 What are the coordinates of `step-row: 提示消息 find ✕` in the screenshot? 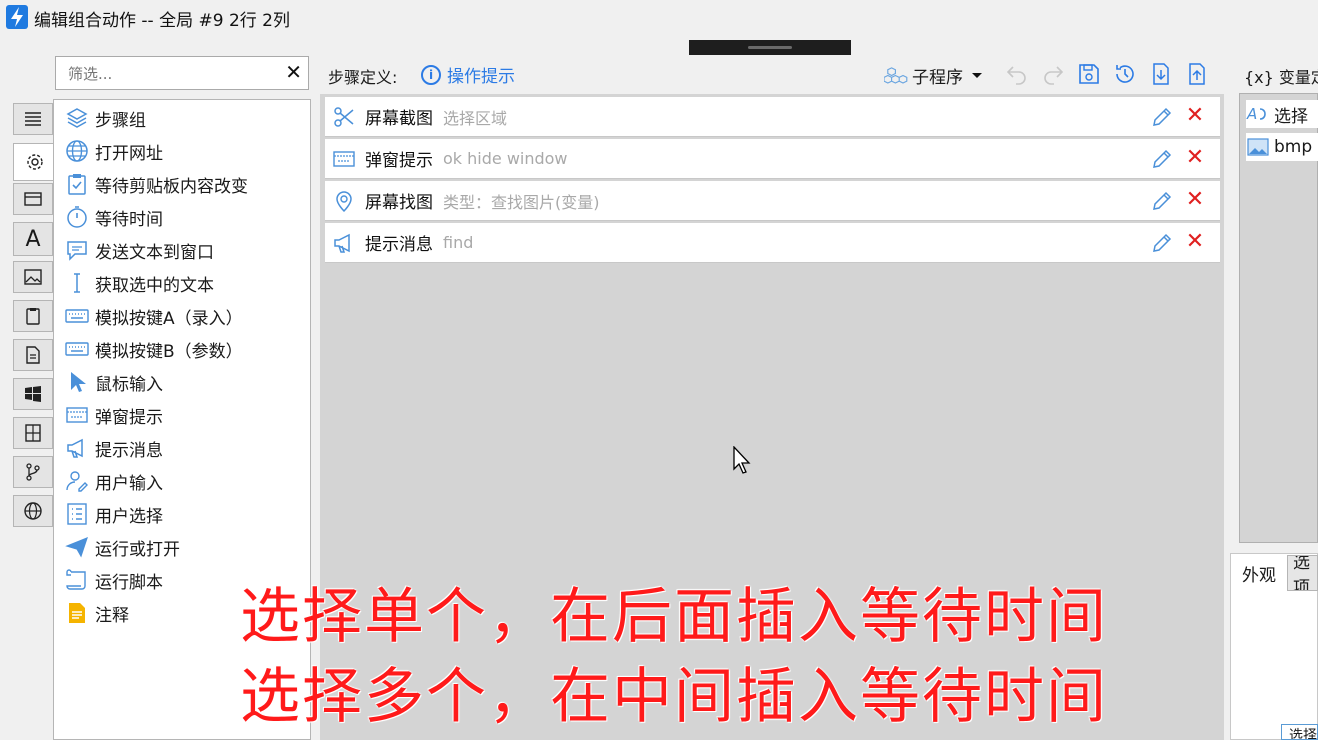 It's located at (772, 243).